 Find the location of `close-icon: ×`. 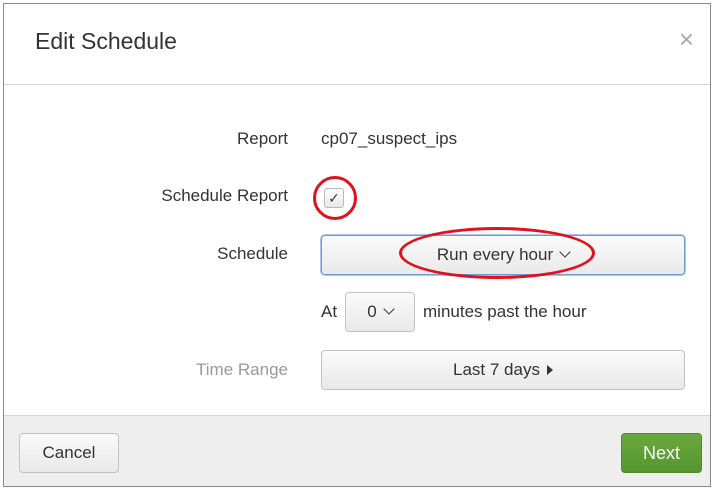

close-icon: × is located at coordinates (686, 39).